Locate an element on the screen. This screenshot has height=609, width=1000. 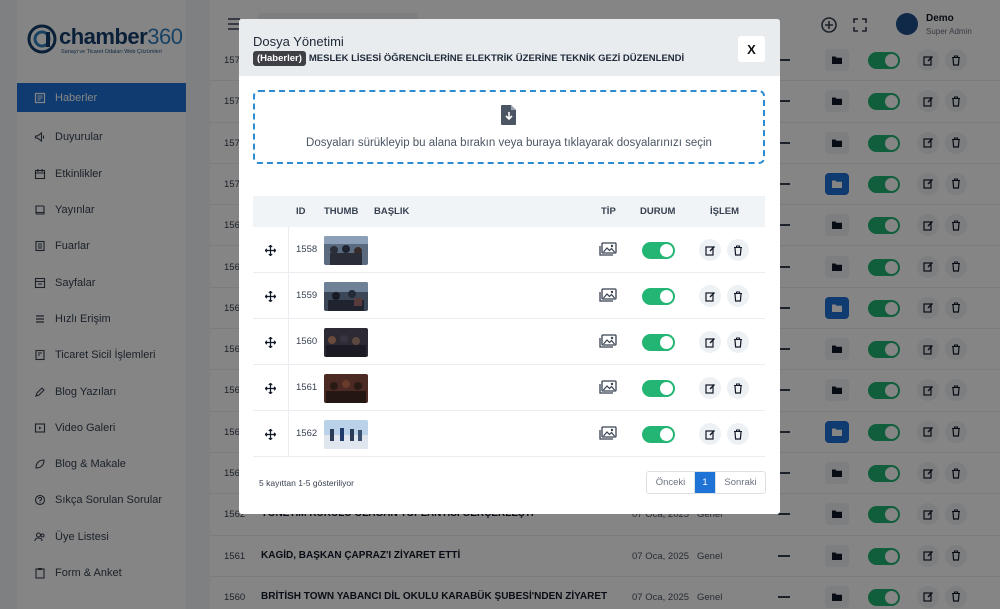
file-row: 1560 is located at coordinates (509, 342).